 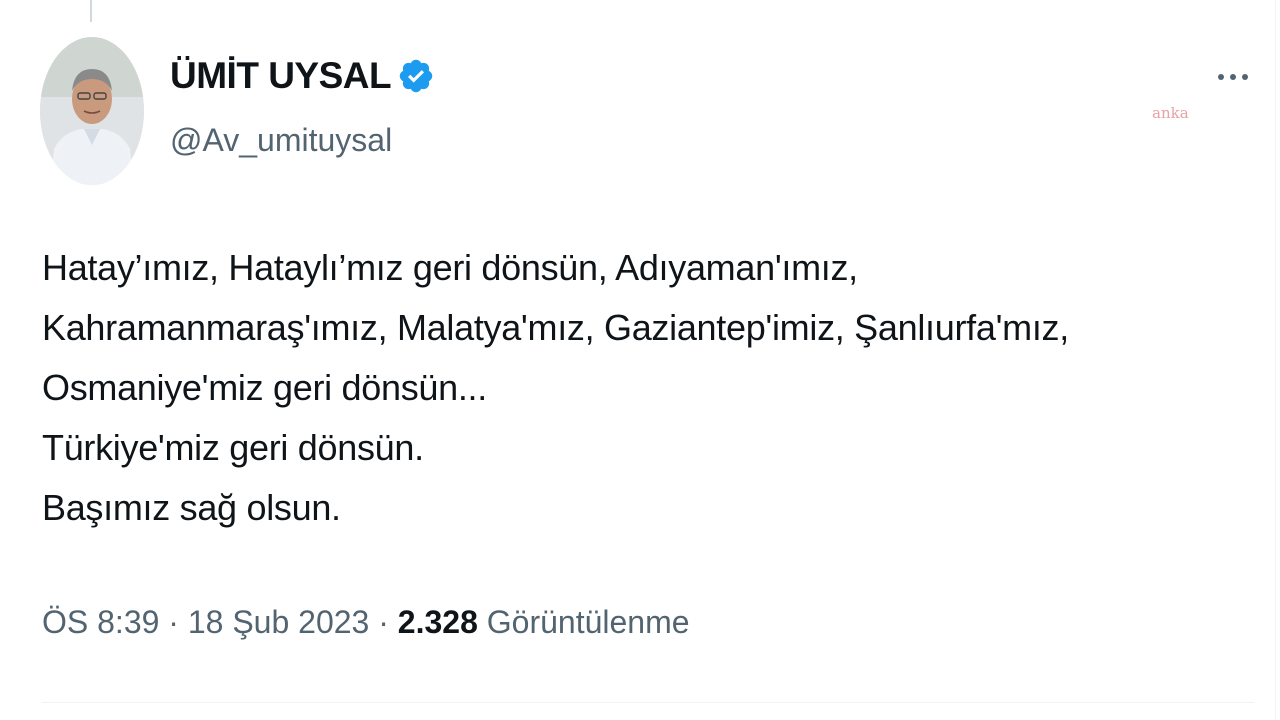 What do you see at coordinates (416, 76) in the screenshot?
I see `verified-badge-icon` at bounding box center [416, 76].